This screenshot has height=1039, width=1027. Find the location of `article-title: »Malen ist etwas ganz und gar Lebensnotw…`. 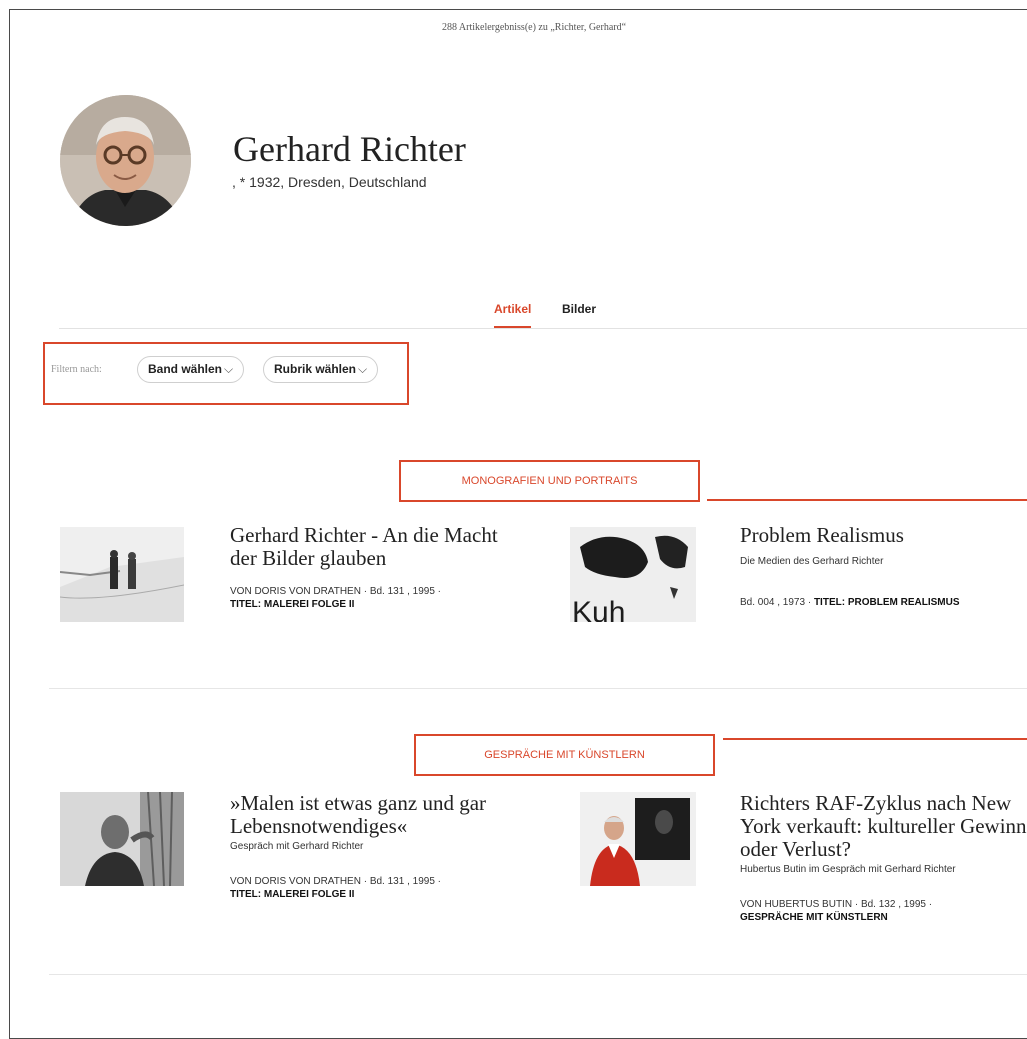

article-title: »Malen ist etwas ganz und gar Lebensnotw… is located at coordinates (380, 815).